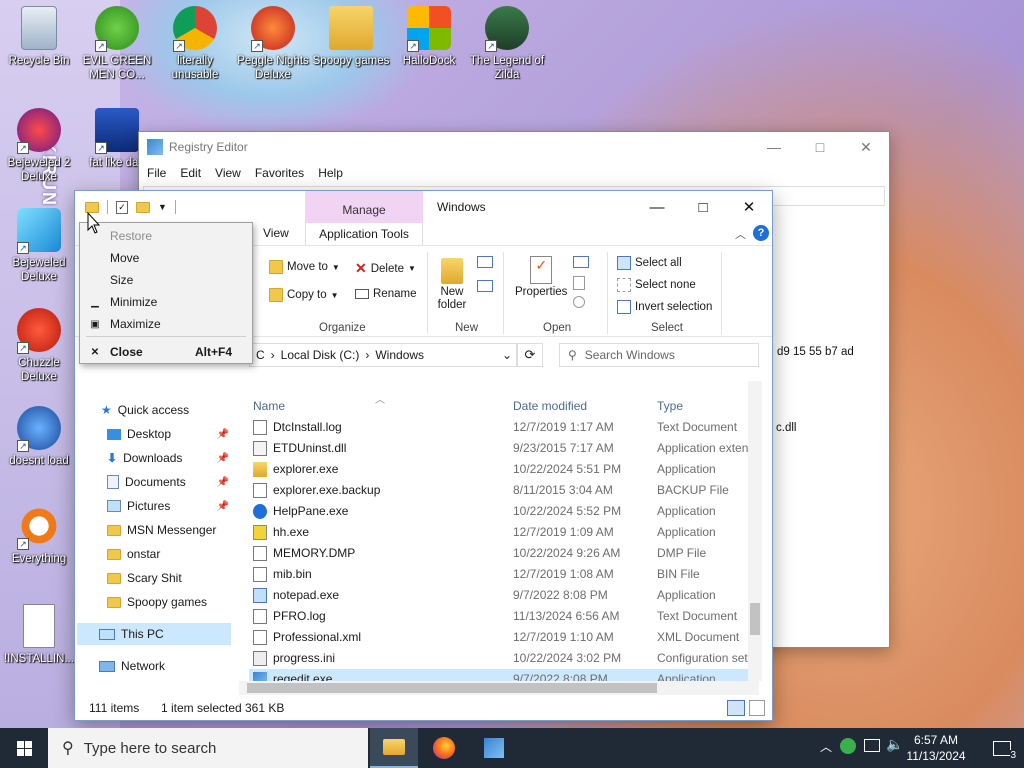 The width and height of the screenshot is (1024, 768). I want to click on network-icon, so click(872, 745).